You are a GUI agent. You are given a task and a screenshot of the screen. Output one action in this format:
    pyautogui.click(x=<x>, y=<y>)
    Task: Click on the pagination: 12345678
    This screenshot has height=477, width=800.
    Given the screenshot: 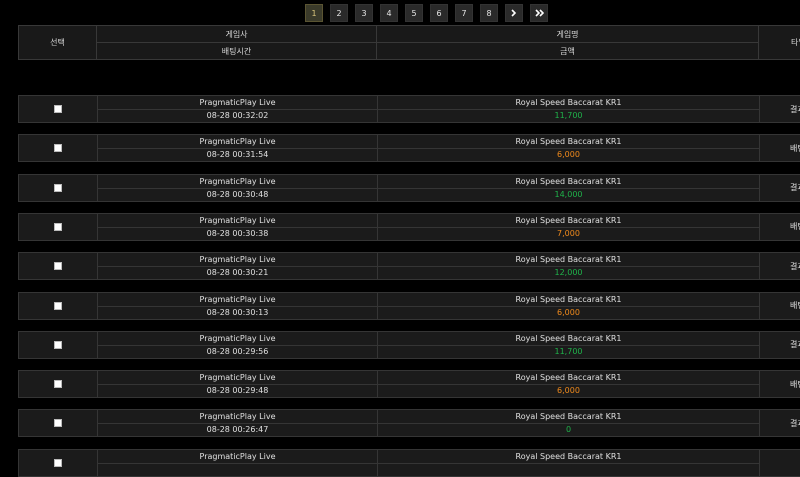 What is the action you would take?
    pyautogui.click(x=426, y=13)
    